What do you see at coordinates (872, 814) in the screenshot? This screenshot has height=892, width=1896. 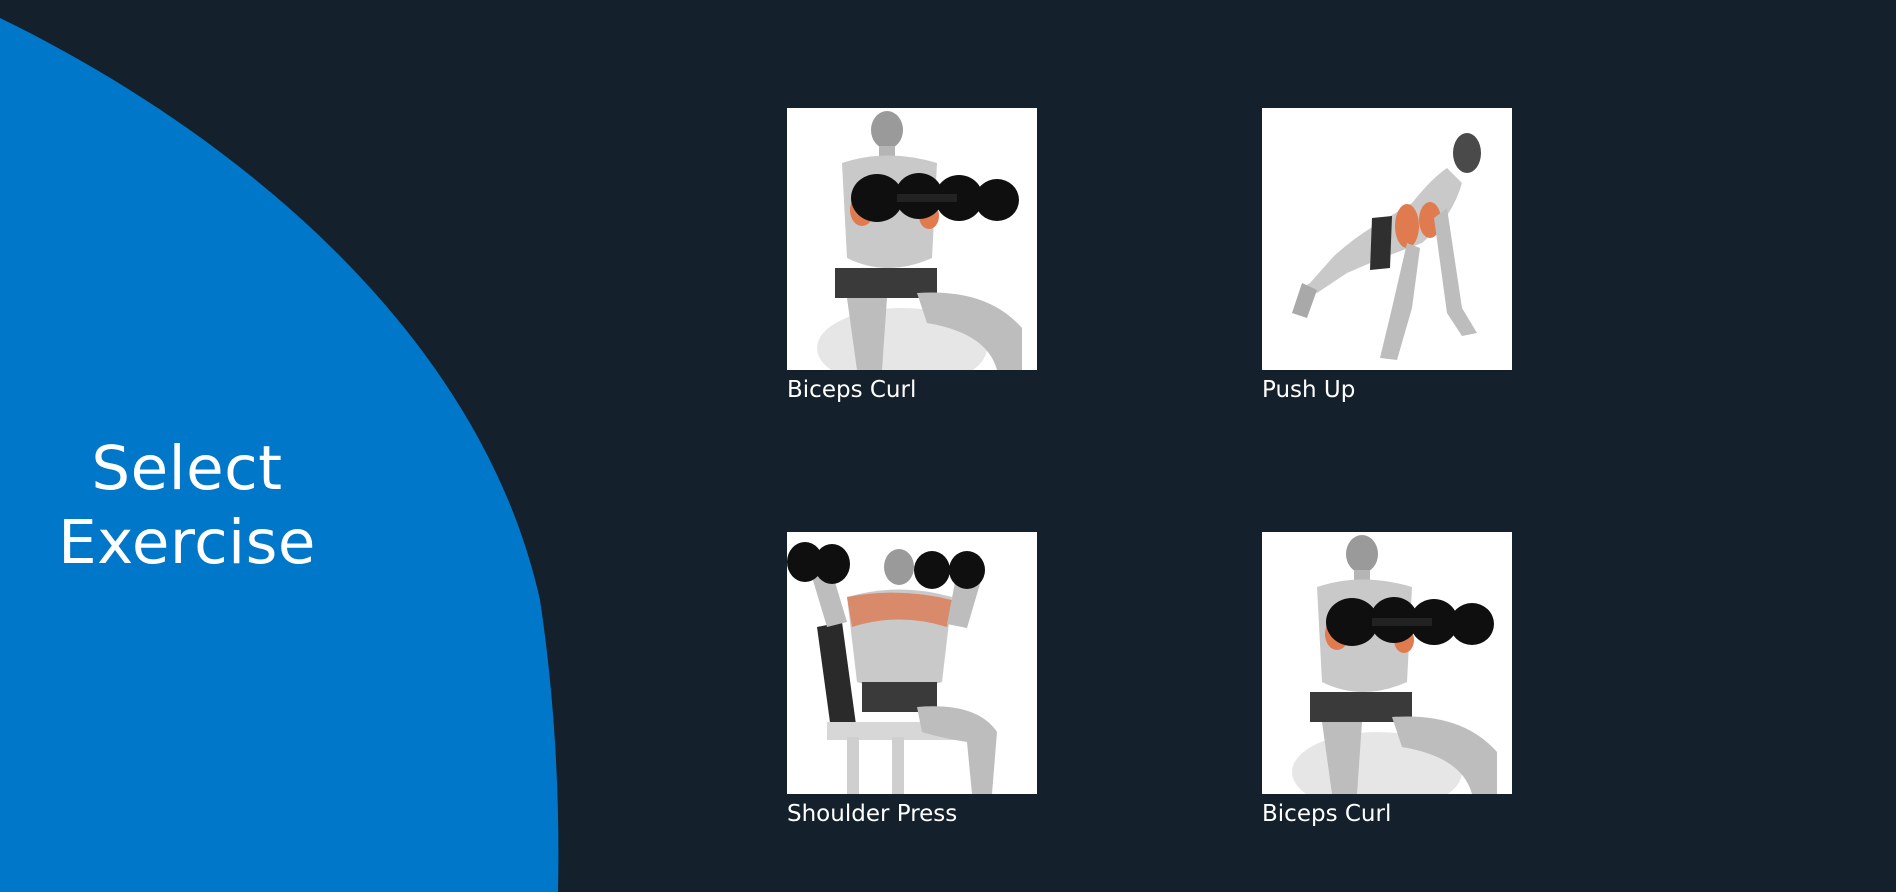 I see `exercise-label: Shoulder Press` at bounding box center [872, 814].